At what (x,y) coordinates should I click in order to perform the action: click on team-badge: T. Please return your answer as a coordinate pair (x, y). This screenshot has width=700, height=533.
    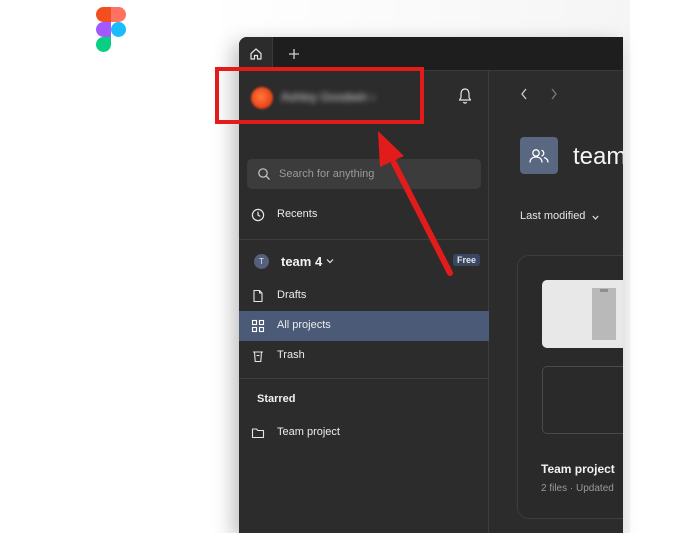
    Looking at the image, I should click on (261, 261).